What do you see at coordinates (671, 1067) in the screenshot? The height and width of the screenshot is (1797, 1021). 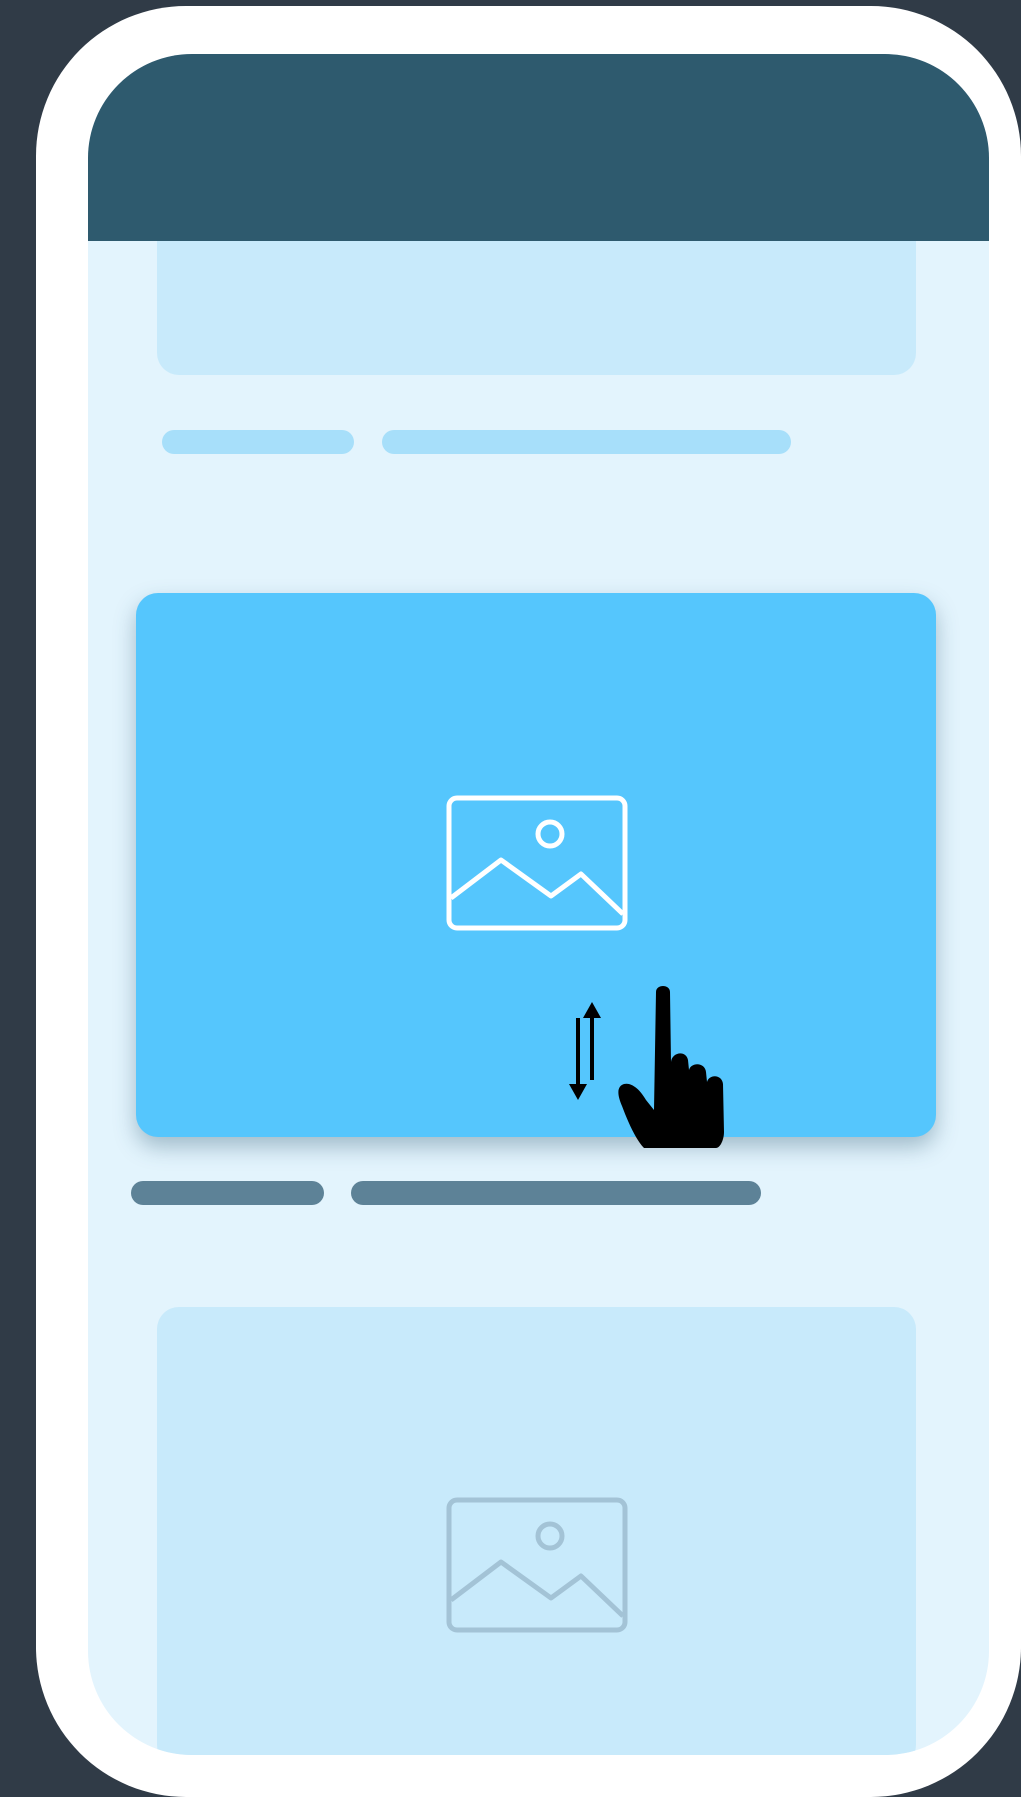 I see `hand-pointer-icon` at bounding box center [671, 1067].